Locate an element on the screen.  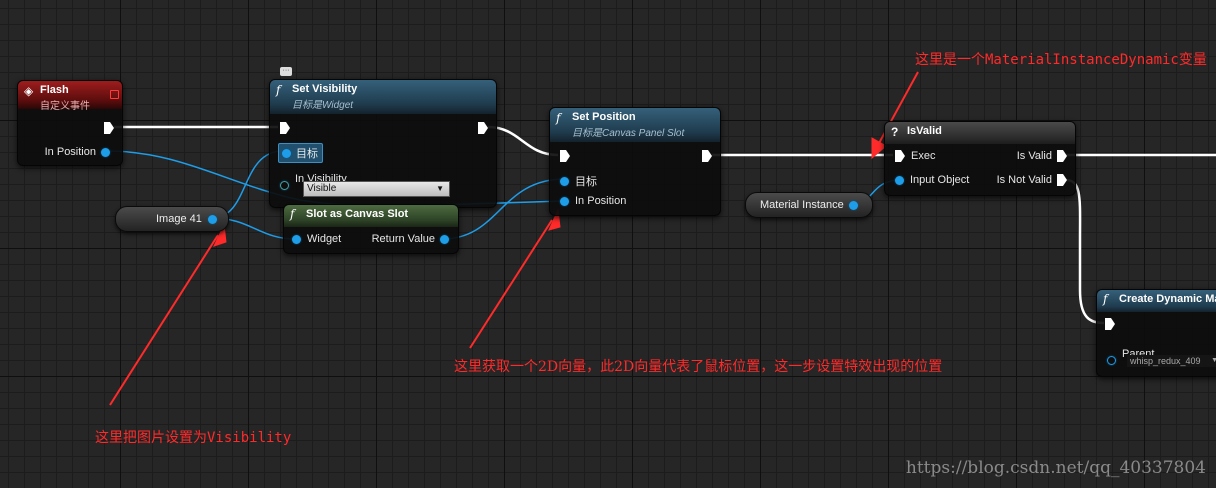
node-title: Create Dynamic Ma is located at coordinates (1167, 299).